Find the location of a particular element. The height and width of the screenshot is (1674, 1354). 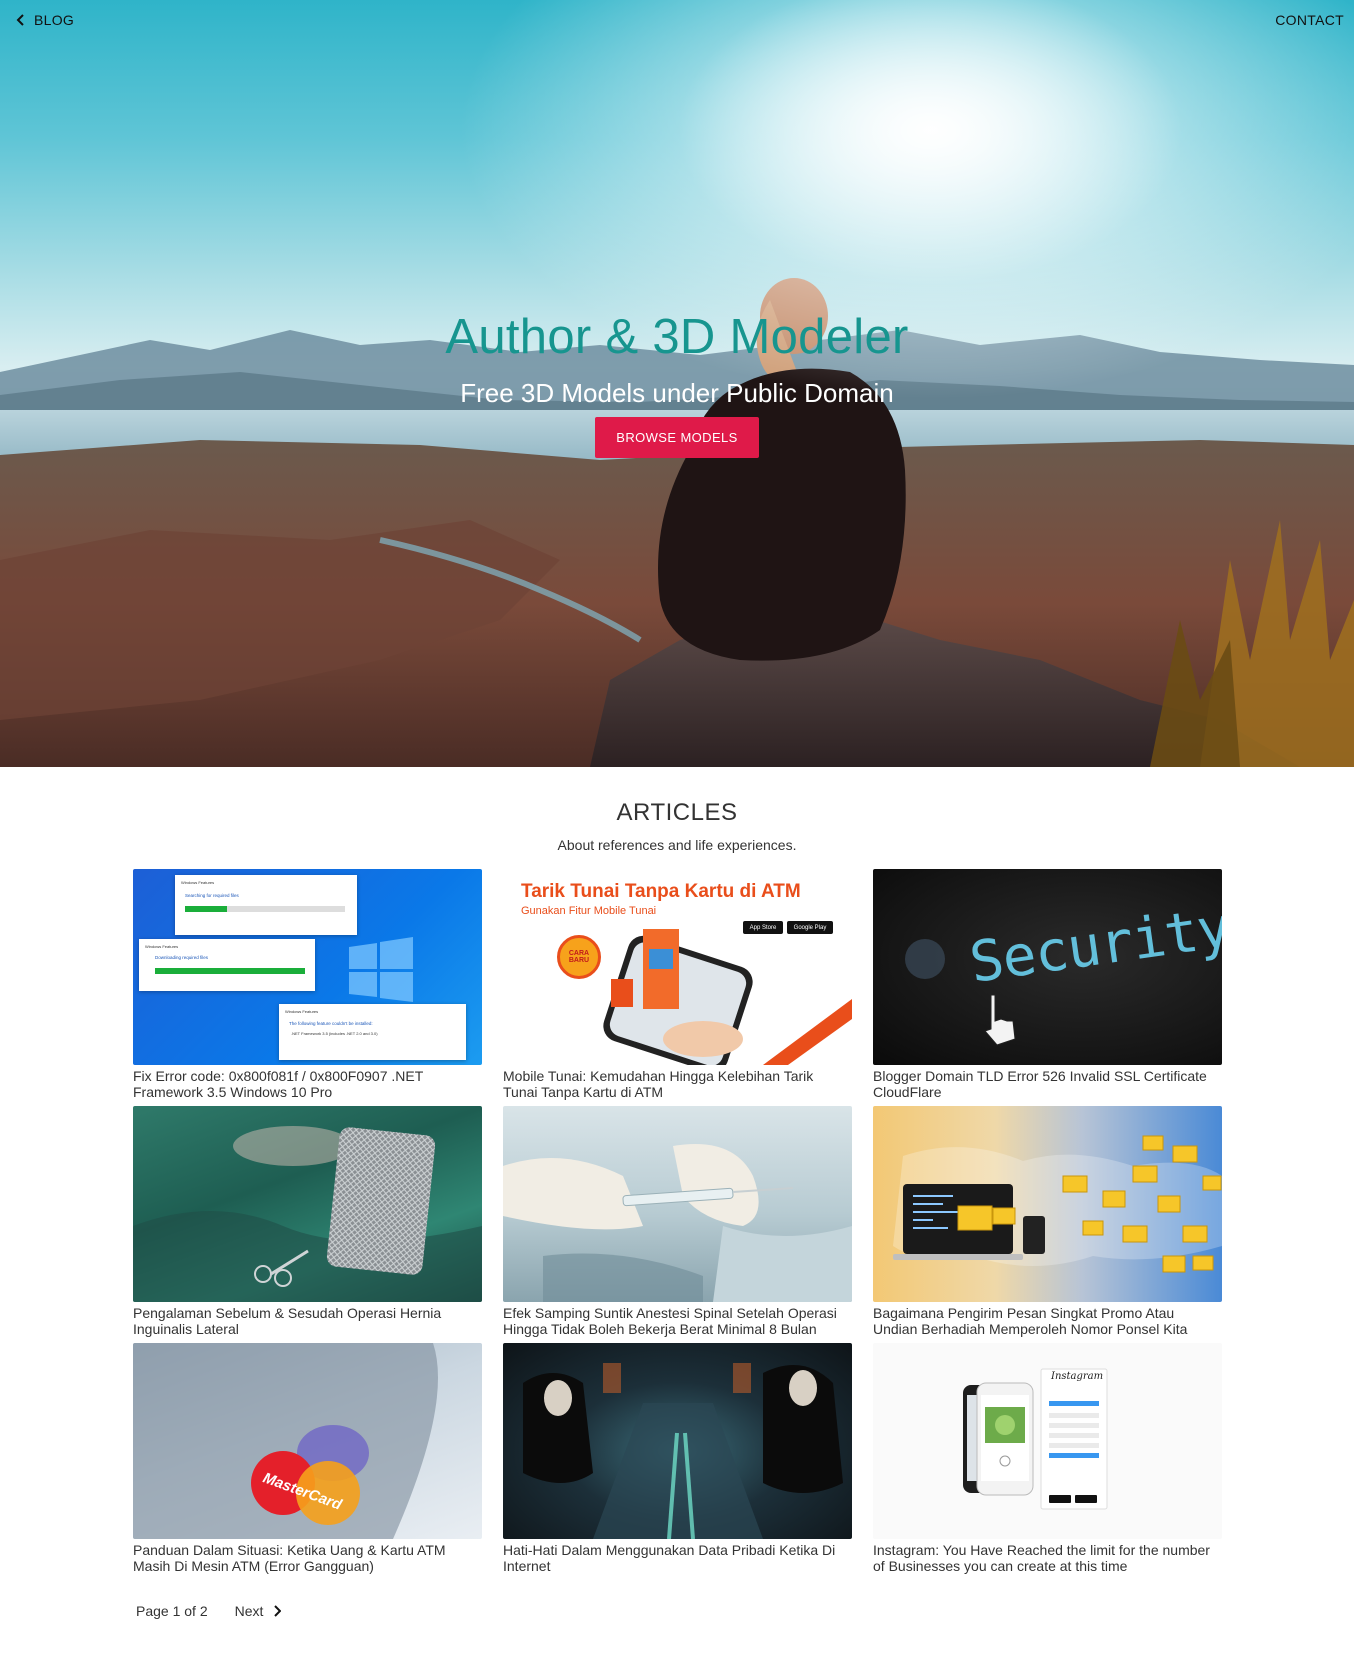

article-thumbnail: MasterCard is located at coordinates (307, 1441).